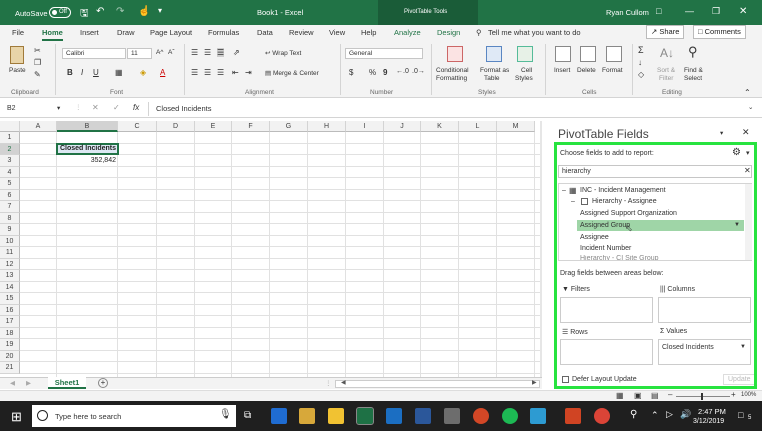 The image size is (762, 431). I want to click on align-bottom-icon: ☰, so click(221, 52).